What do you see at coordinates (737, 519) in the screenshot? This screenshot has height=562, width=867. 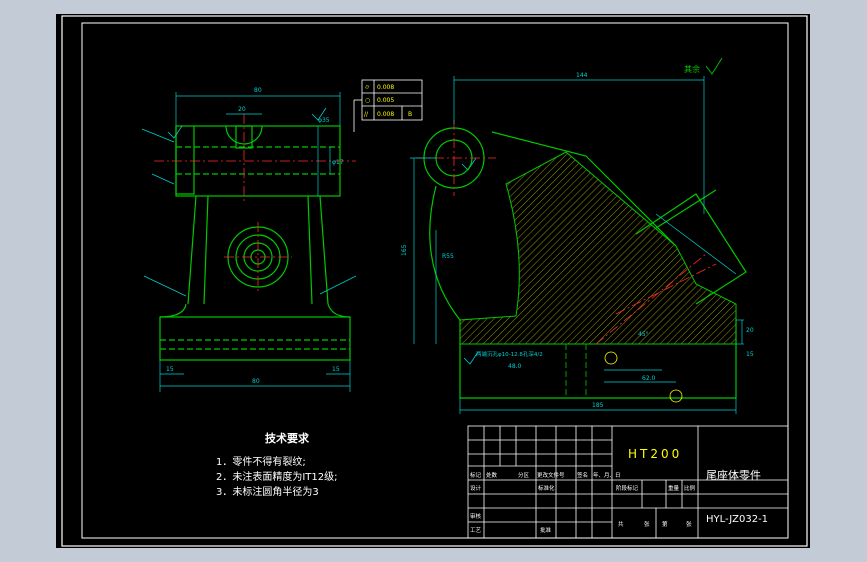 I see `drawing-number: HYL-JZ032-1` at bounding box center [737, 519].